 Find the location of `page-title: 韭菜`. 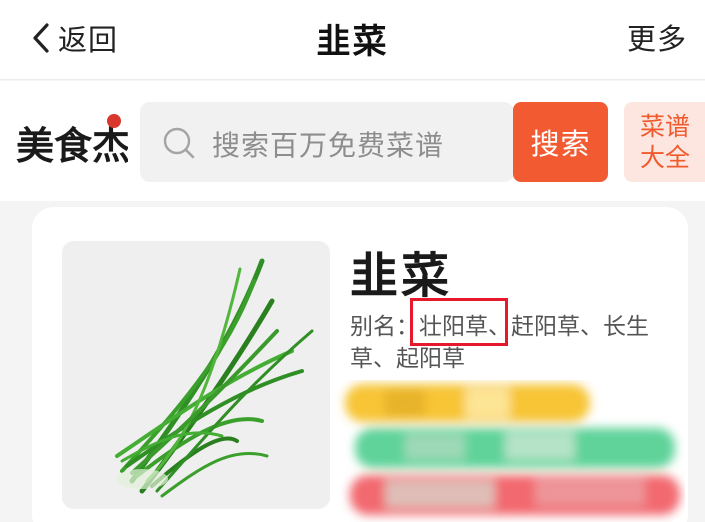

page-title: 韭菜 is located at coordinates (352, 42).